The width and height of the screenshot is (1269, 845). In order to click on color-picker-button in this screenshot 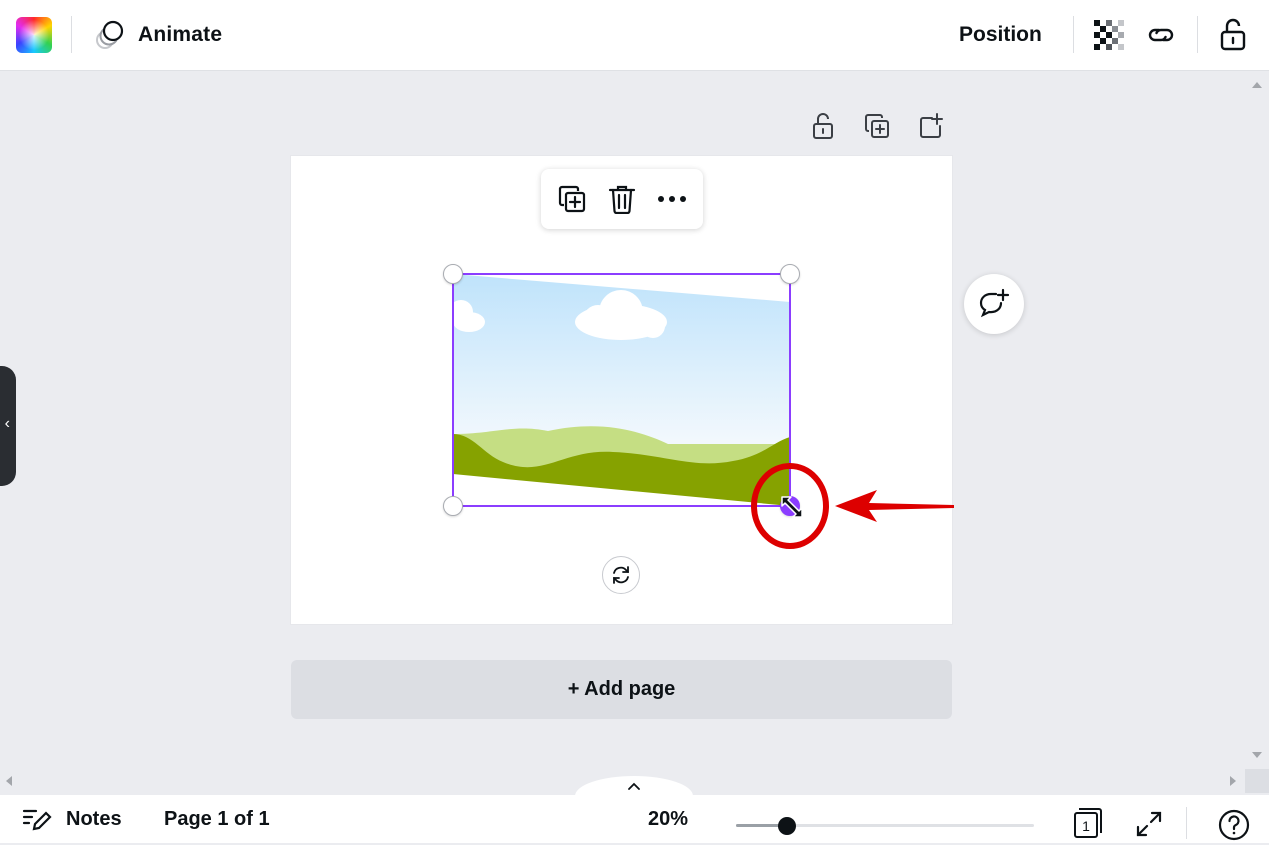, I will do `click(34, 35)`.